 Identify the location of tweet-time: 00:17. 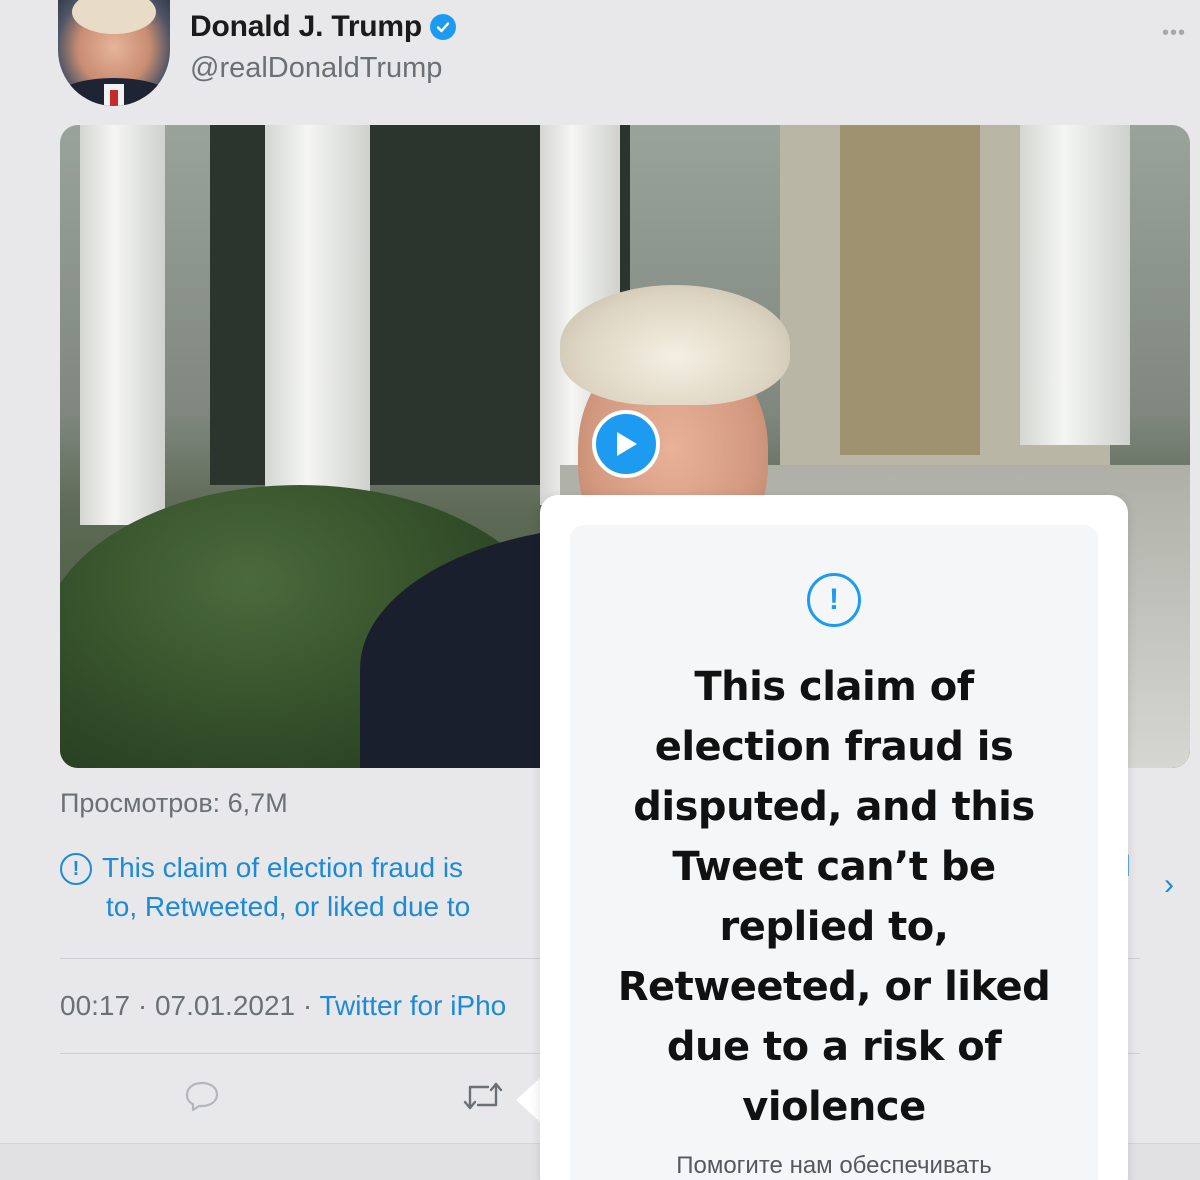
(95, 1005).